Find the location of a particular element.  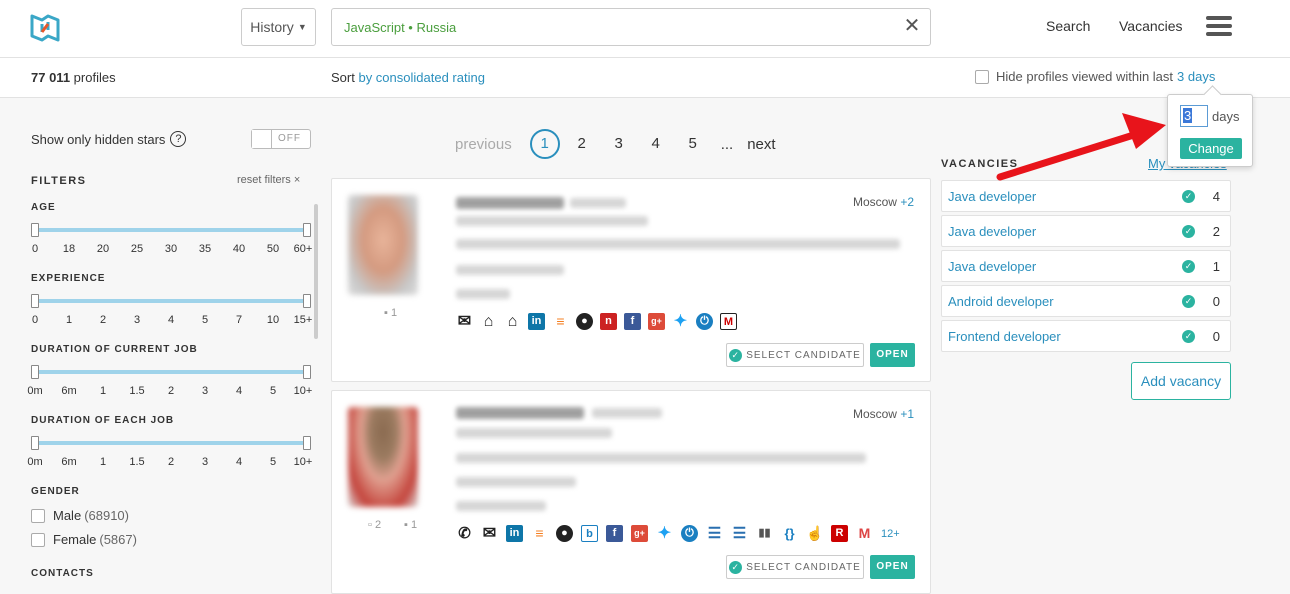

nav-vacancies-link: Vacancies is located at coordinates (1151, 26).